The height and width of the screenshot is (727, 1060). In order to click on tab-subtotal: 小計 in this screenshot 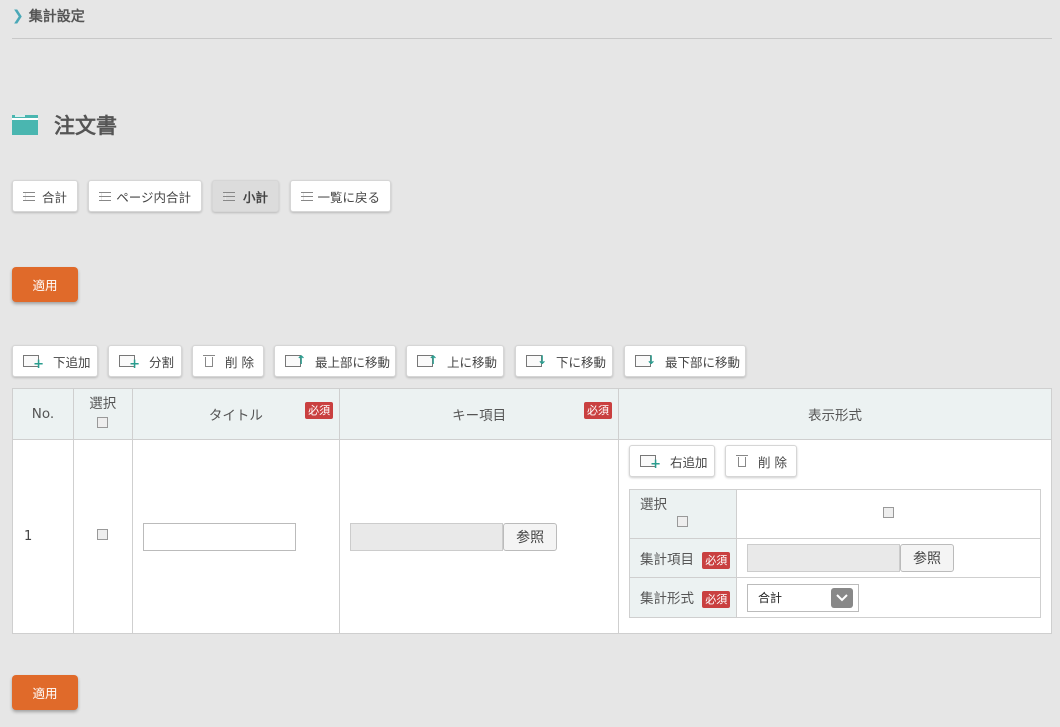, I will do `click(245, 196)`.